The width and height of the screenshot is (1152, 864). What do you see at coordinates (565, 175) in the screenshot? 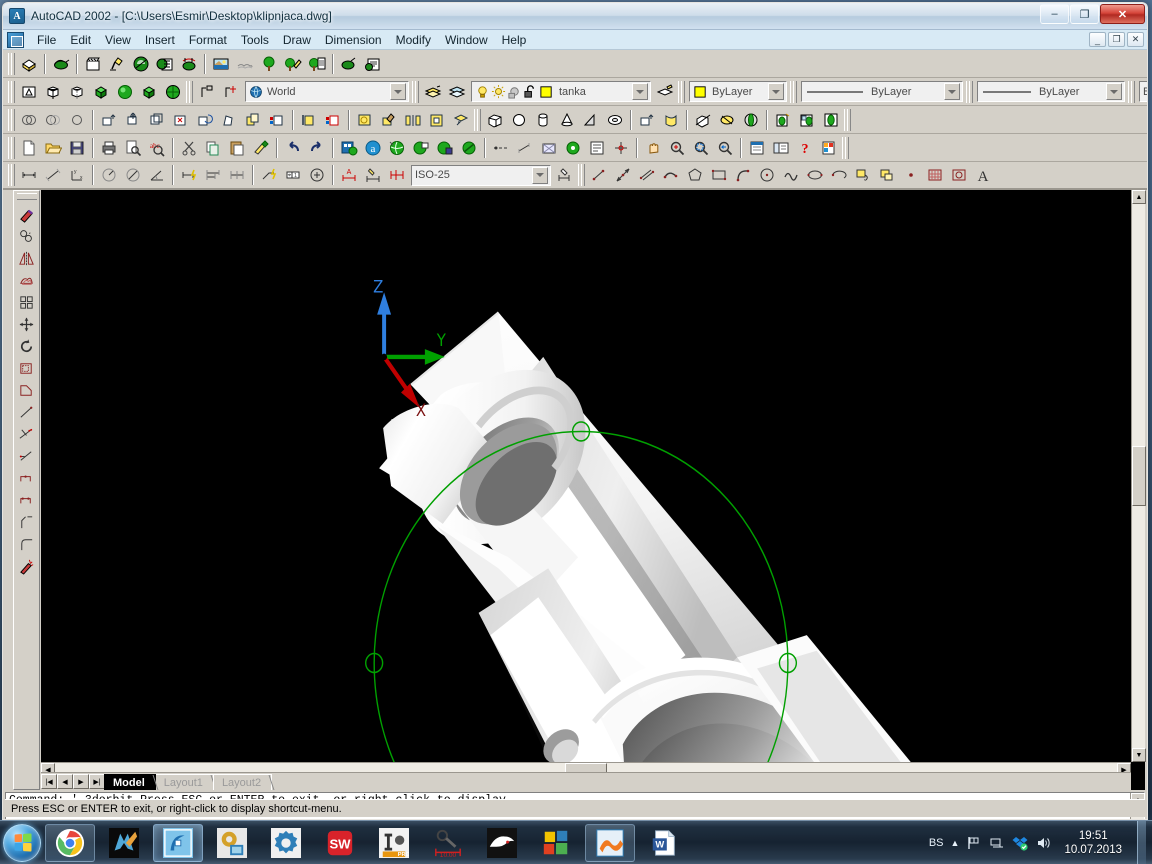
I see `dimension-style-icon` at bounding box center [565, 175].